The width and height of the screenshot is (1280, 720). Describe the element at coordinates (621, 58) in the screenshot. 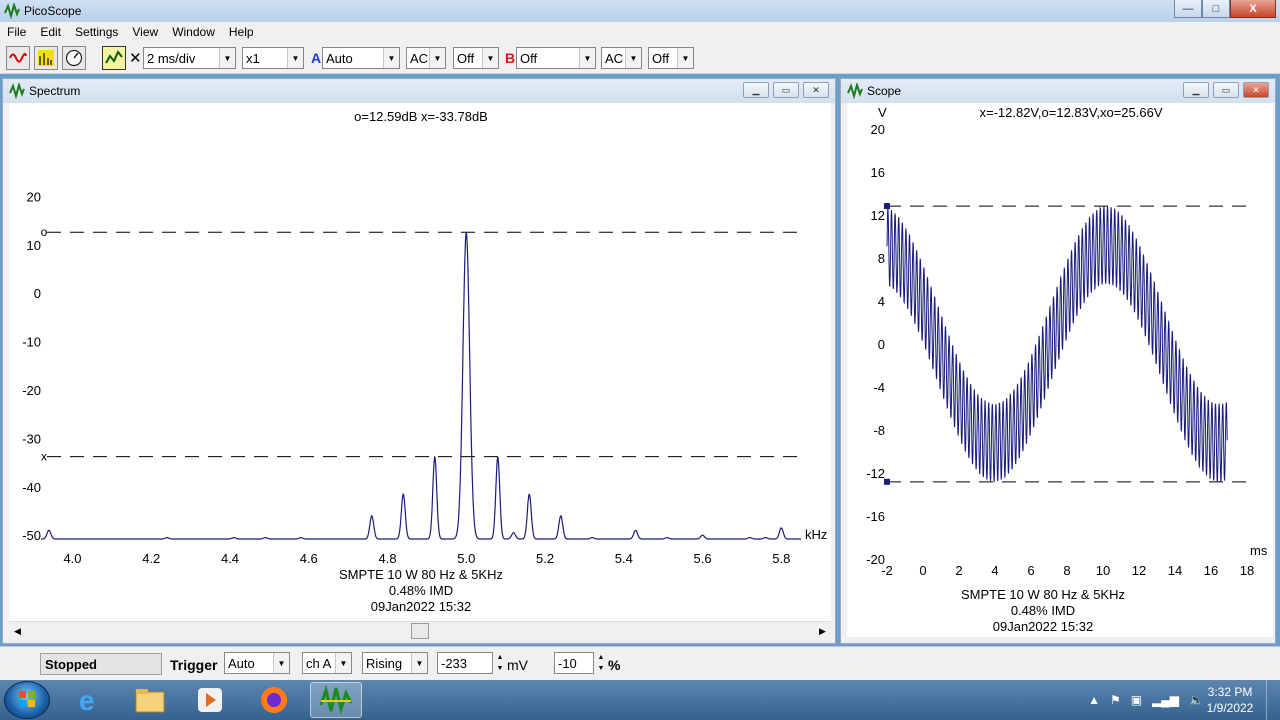

I see `channel-b-coupling-select: AC ▼` at that location.